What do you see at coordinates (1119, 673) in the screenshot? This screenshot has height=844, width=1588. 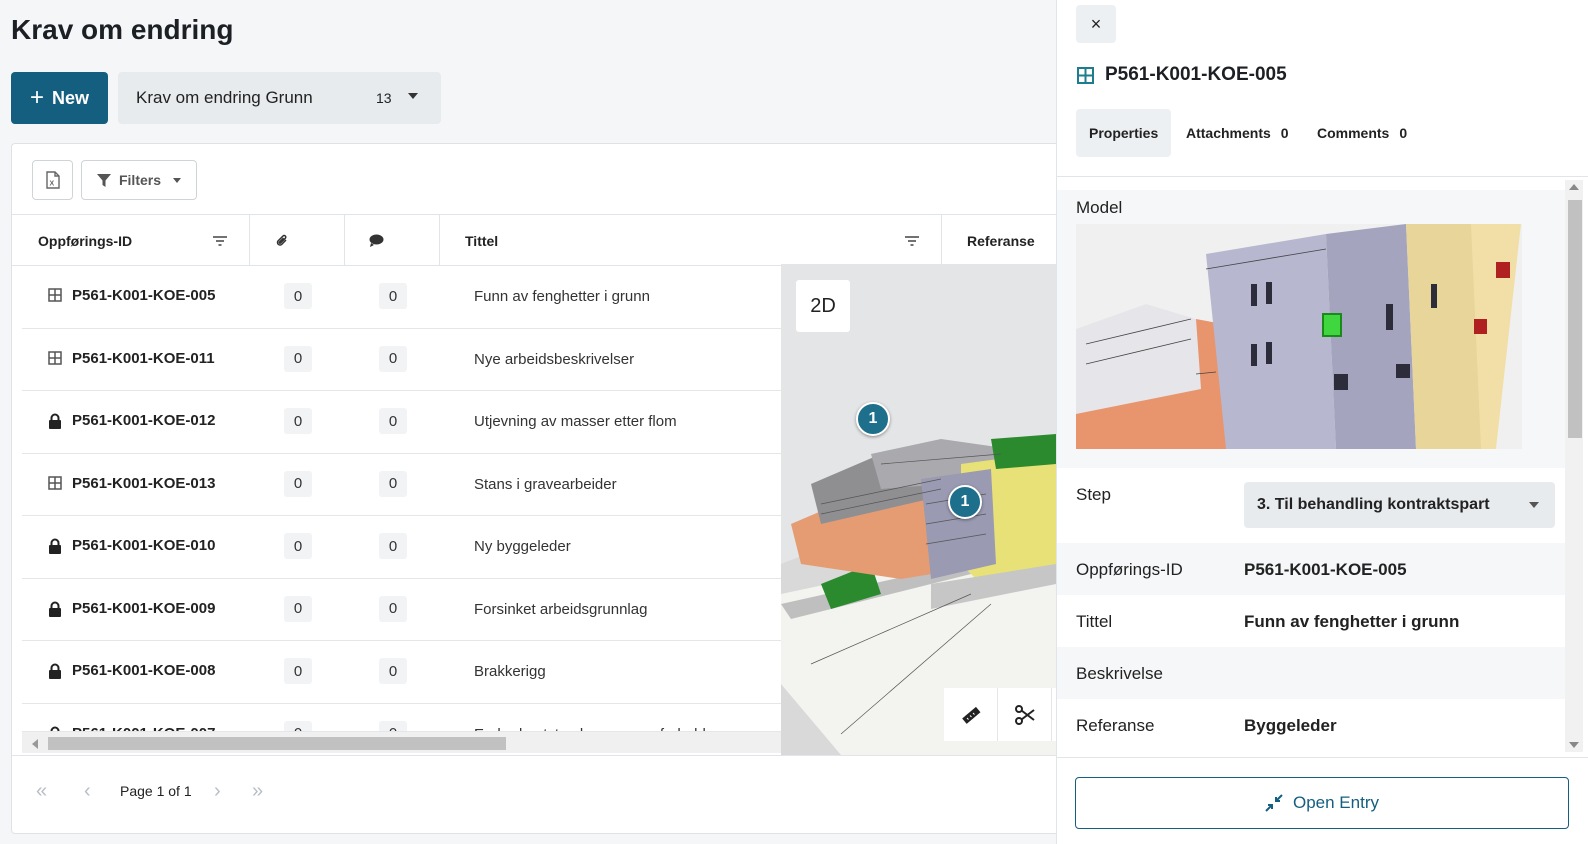 I see `property-label: Beskrivelse` at bounding box center [1119, 673].